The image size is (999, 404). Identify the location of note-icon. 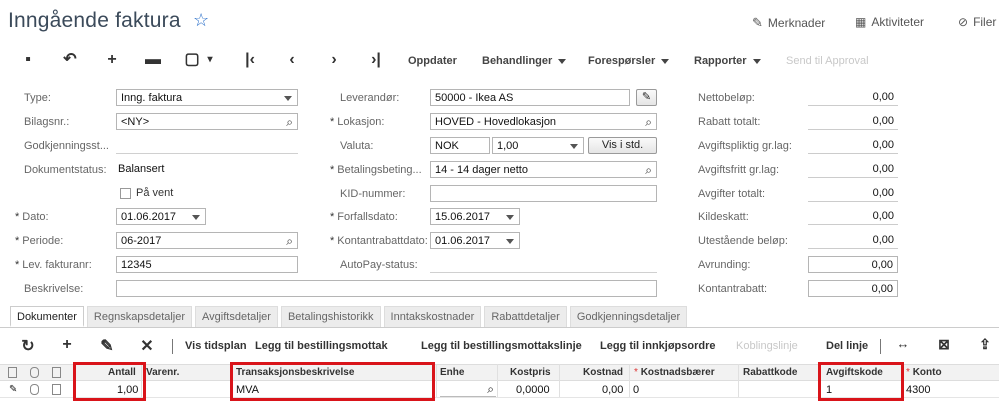
(56, 389).